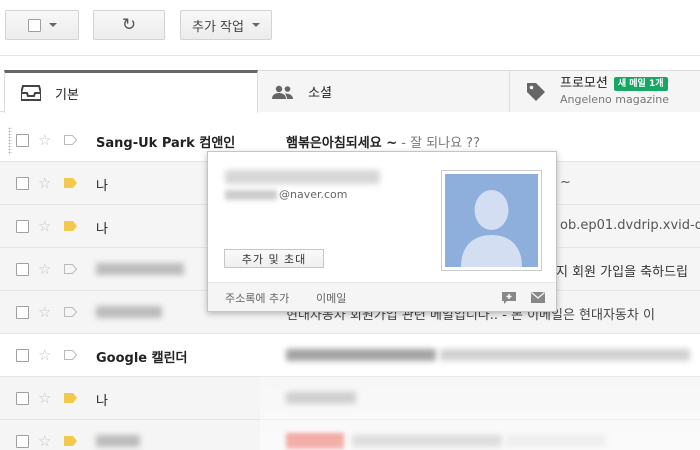  I want to click on refresh-button: ↻, so click(129, 25).